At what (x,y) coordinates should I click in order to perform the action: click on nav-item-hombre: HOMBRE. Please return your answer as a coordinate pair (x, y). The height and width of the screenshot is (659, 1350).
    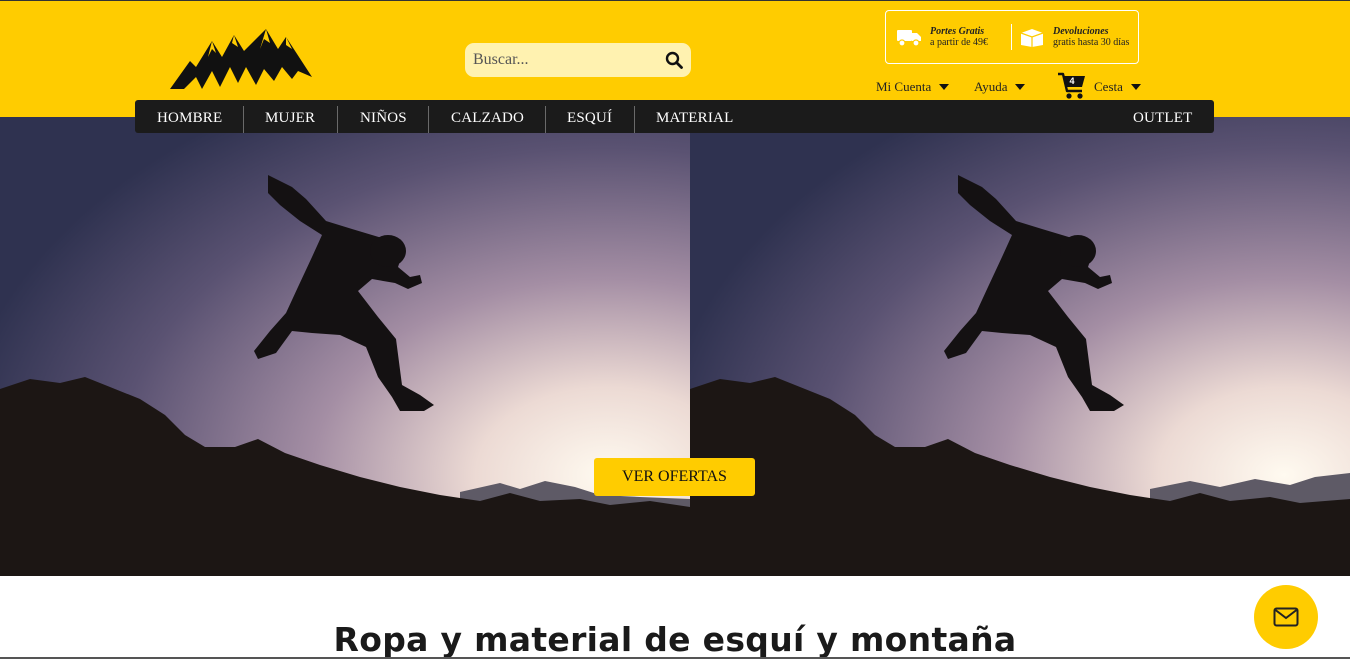
    Looking at the image, I should click on (189, 116).